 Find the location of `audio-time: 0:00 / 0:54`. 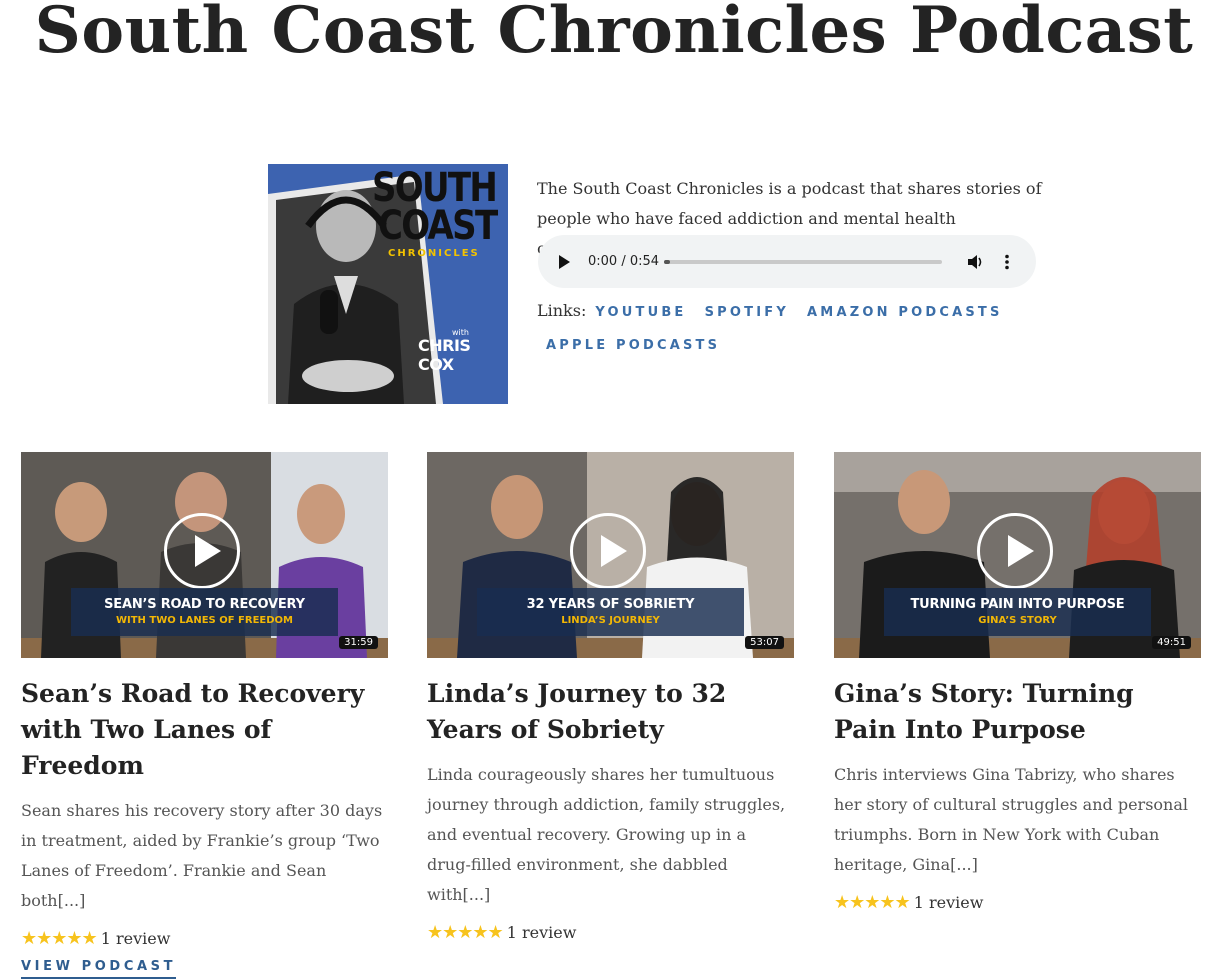

audio-time: 0:00 / 0:54 is located at coordinates (624, 261).